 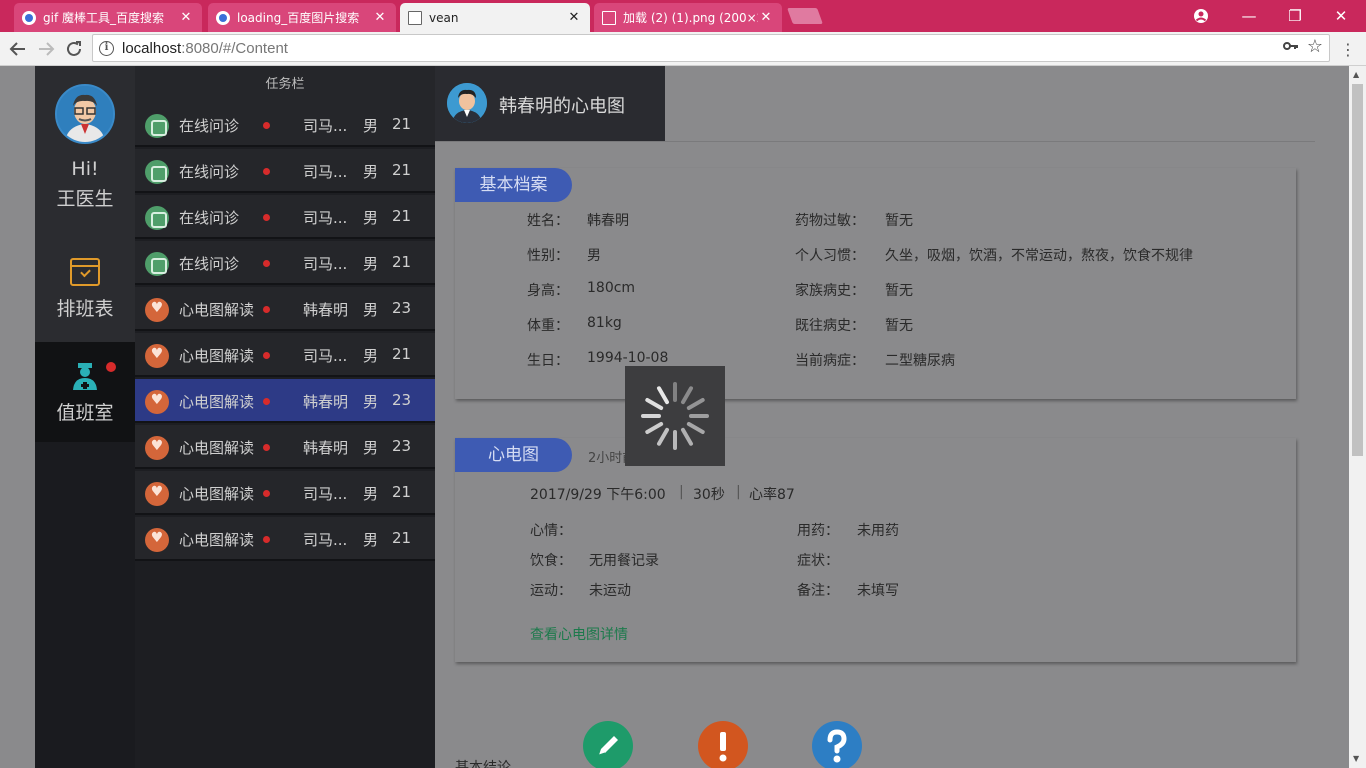 I want to click on restore-button: ❐, so click(x=1295, y=16).